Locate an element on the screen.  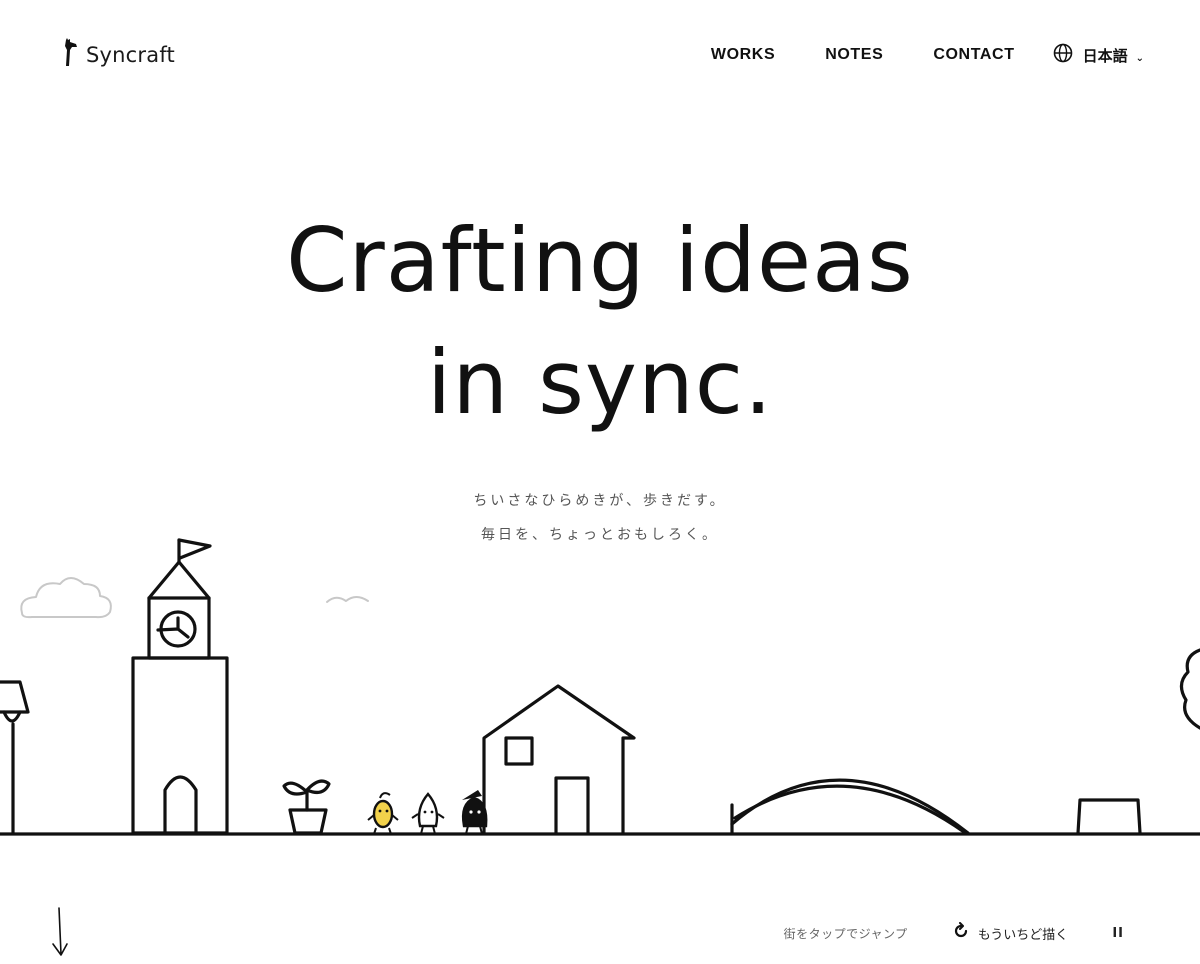
scene-controls: 街をタップでジャンプ もういちど描く II is located at coordinates (954, 933).